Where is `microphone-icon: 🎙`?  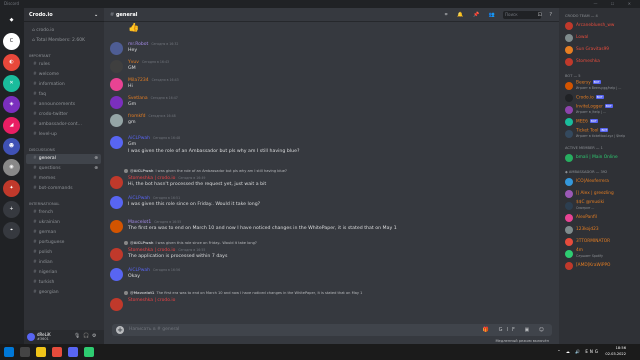
microphone-icon: 🎙 is located at coordinates (77, 336).